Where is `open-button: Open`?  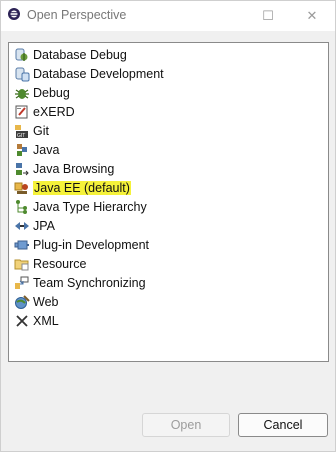
open-button: Open is located at coordinates (186, 425).